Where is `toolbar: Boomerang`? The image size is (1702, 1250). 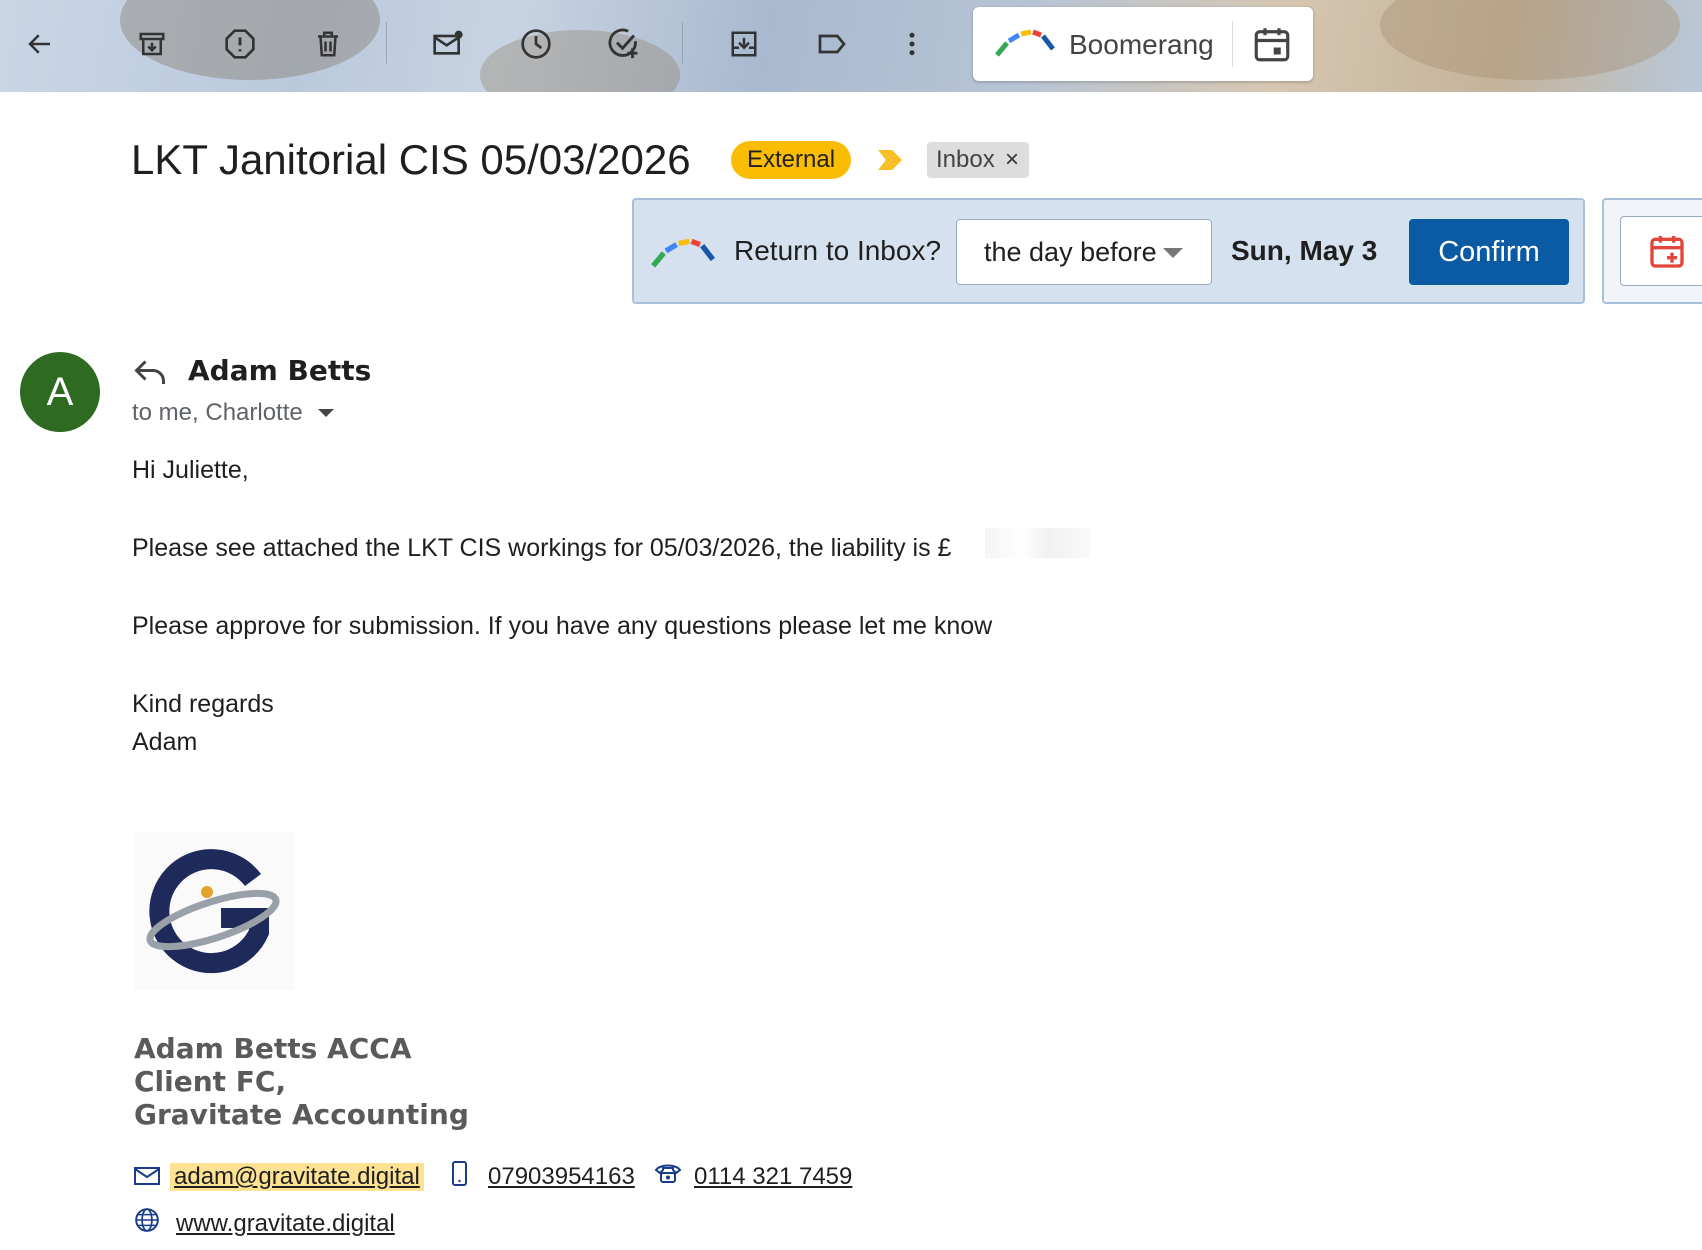 toolbar: Boomerang is located at coordinates (851, 46).